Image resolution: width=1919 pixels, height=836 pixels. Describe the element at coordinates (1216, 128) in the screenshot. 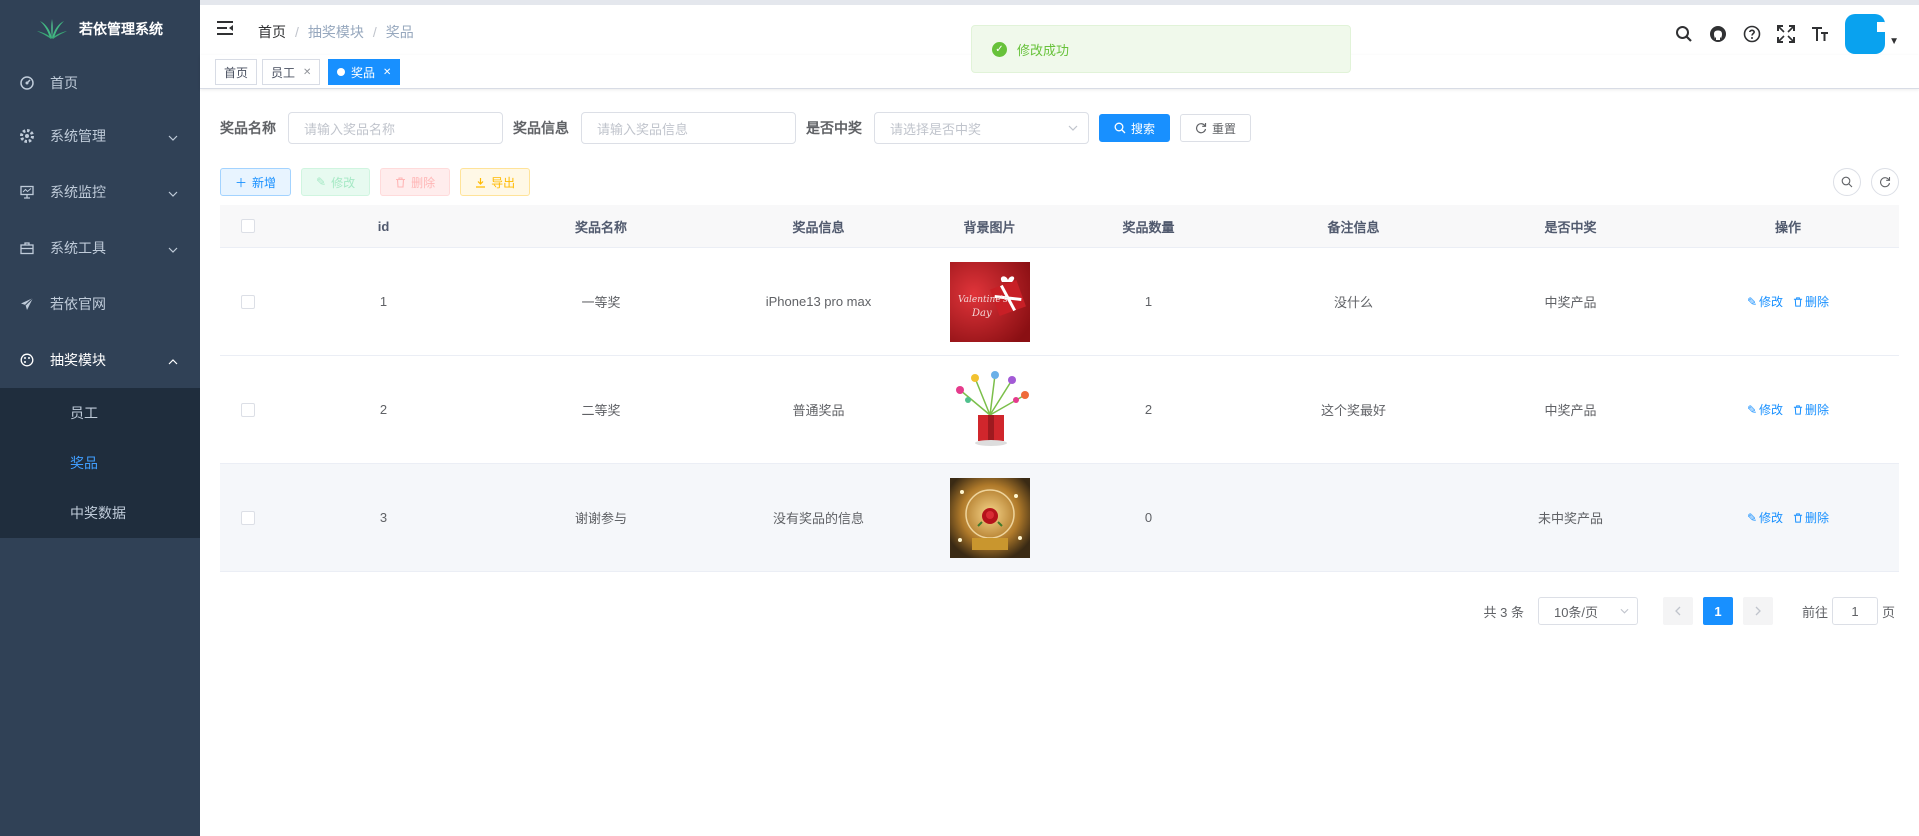

I see `reset-button: 重置` at that location.